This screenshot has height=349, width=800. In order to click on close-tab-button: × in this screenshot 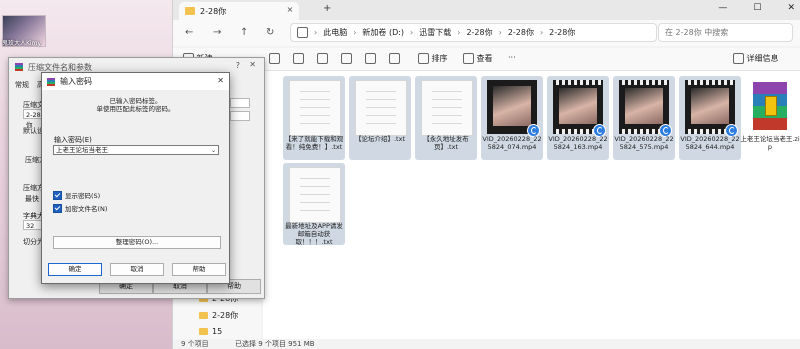, I will do `click(290, 9)`.